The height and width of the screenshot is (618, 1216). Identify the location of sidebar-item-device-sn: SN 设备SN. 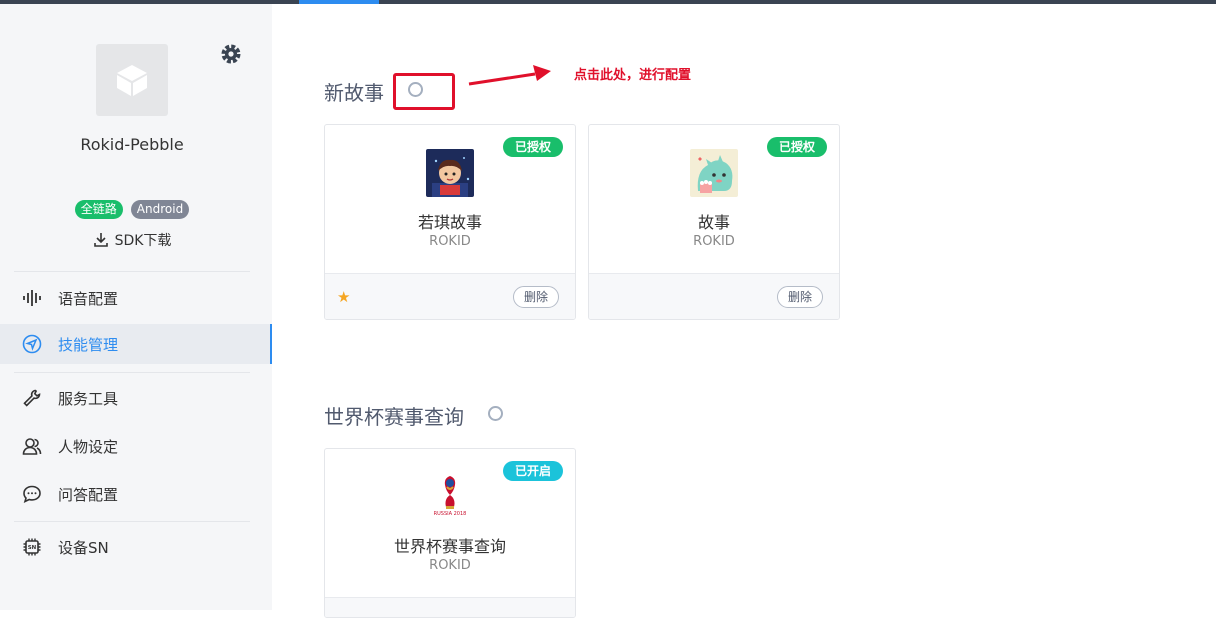
(136, 547).